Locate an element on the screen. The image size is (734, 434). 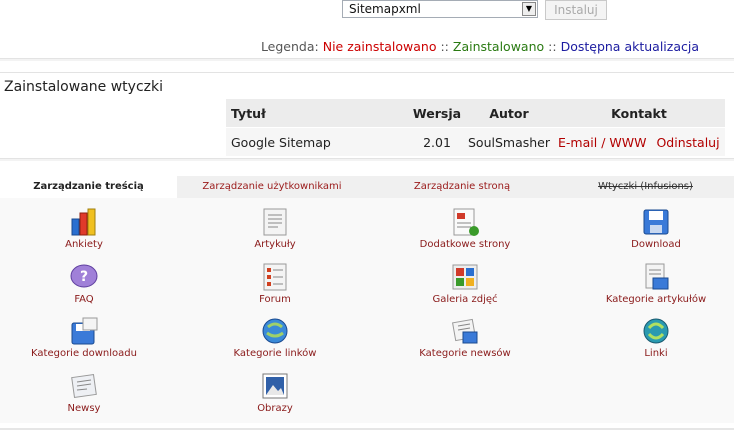
plugin-author: SoulSmasher is located at coordinates (509, 141).